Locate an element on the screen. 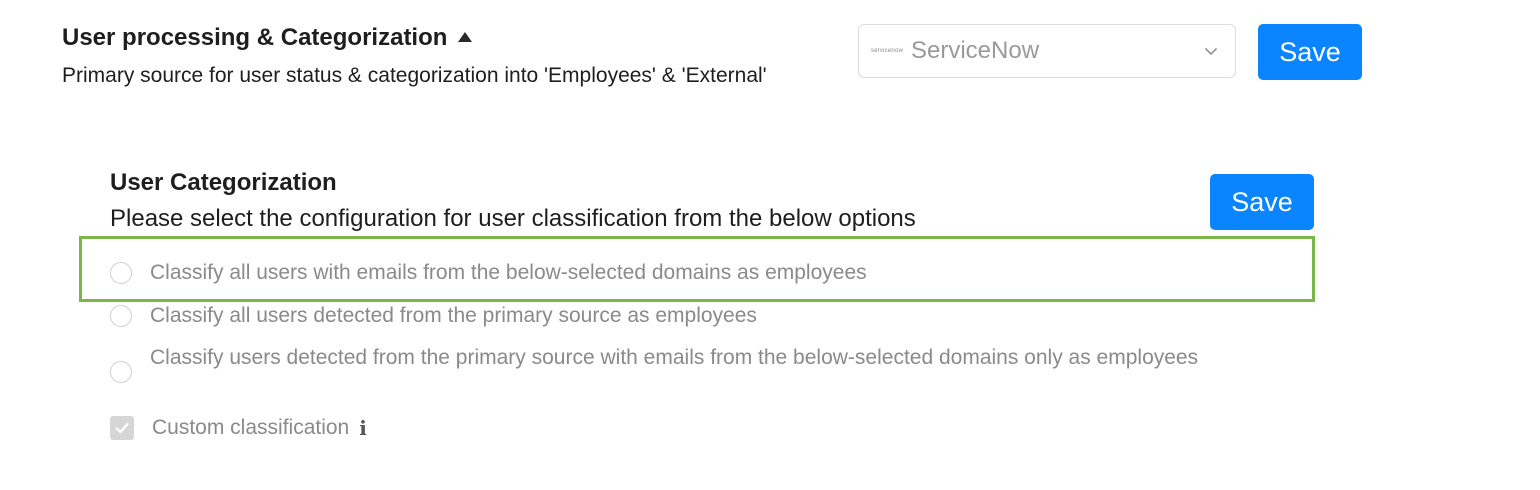  option-label: Custom classification is located at coordinates (251, 427).